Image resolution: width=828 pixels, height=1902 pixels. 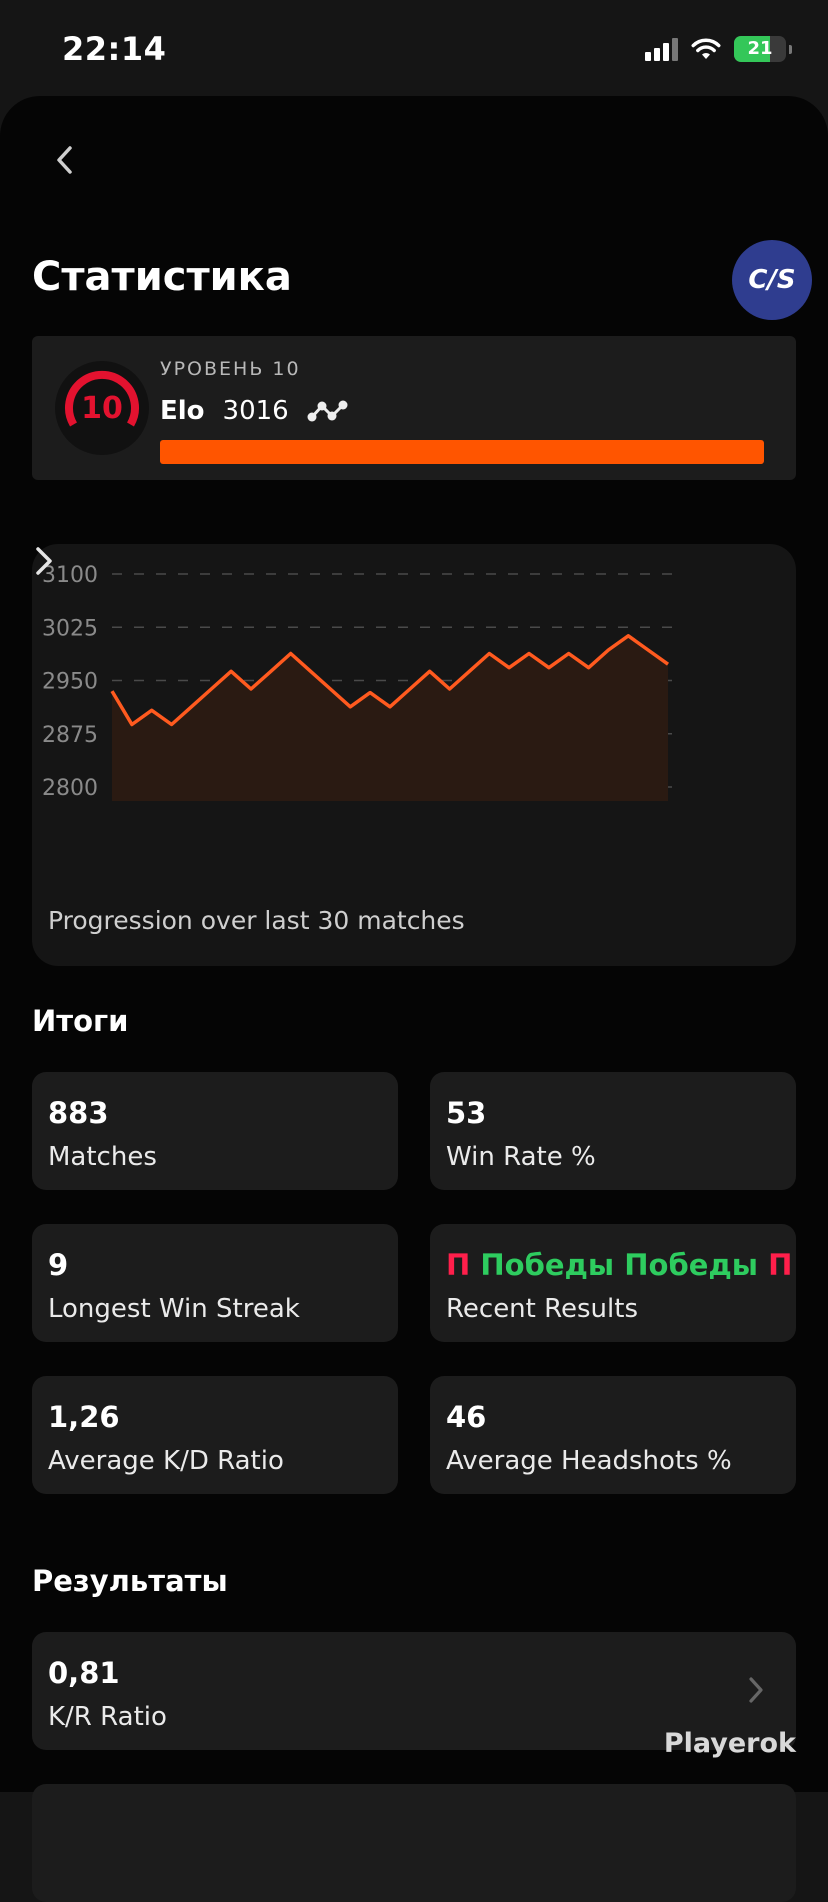 I want to click on stat-win-rate: 53 Win Rate %, so click(x=613, y=1131).